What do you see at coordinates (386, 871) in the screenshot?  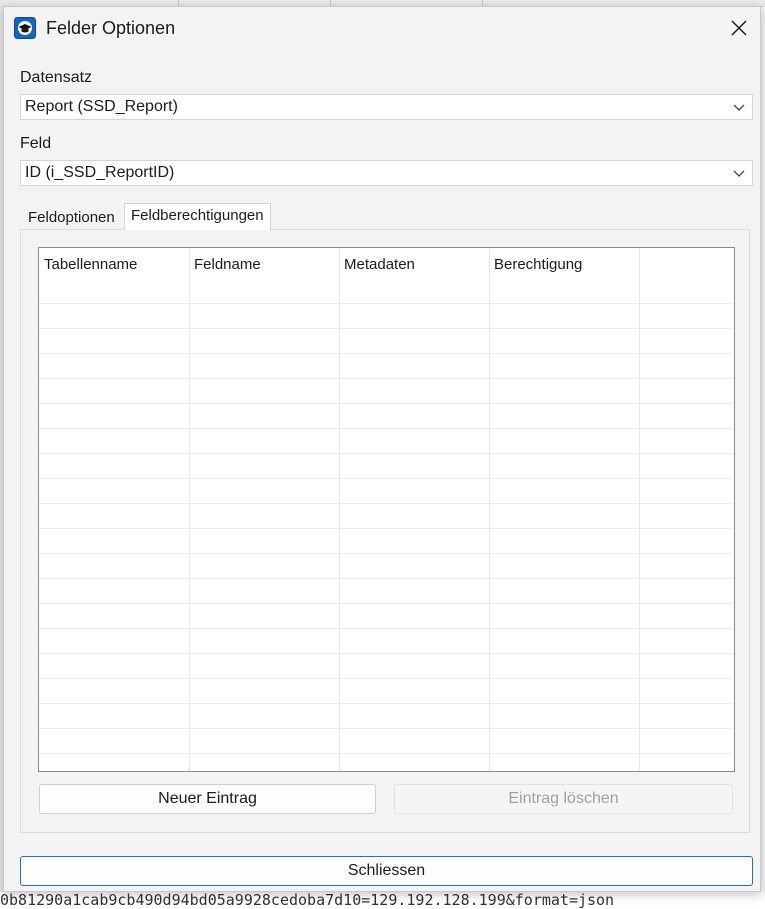 I see `close-button: Schliessen` at bounding box center [386, 871].